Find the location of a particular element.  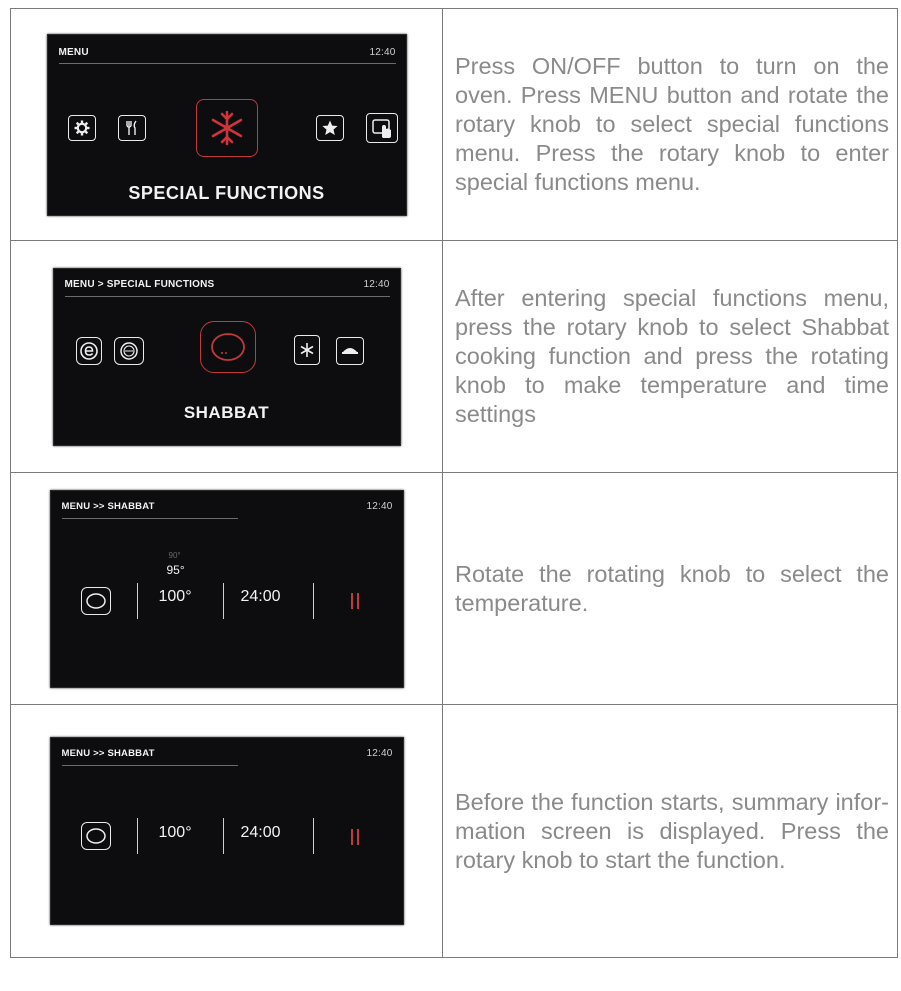

temperature-option: 95° is located at coordinates (175, 569).